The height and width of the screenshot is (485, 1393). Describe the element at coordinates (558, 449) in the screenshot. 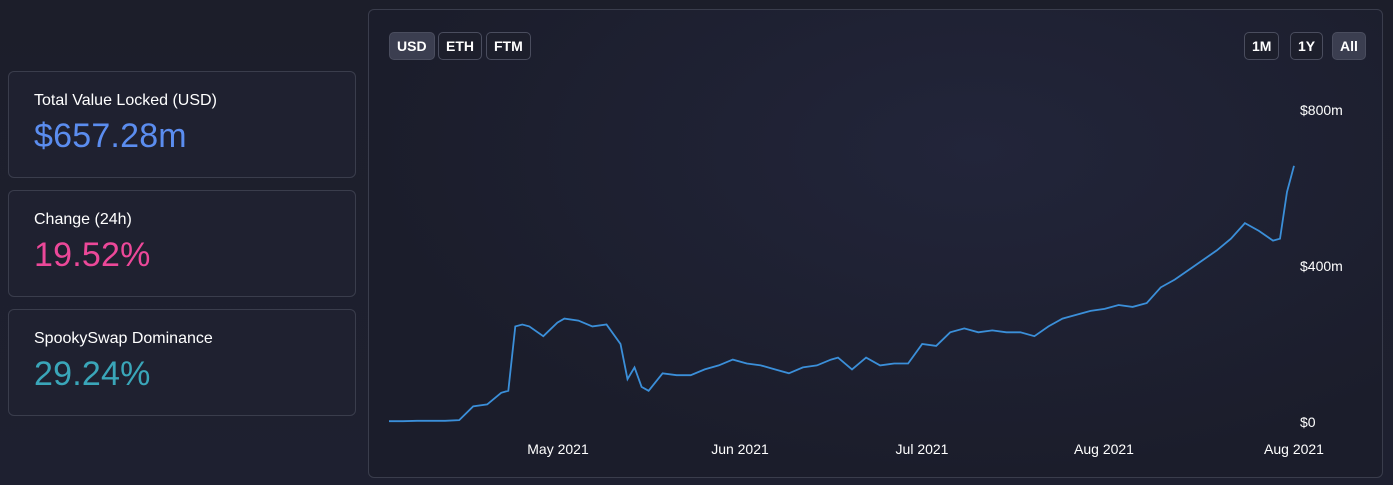

I see `x-tick-label: May 2021` at that location.